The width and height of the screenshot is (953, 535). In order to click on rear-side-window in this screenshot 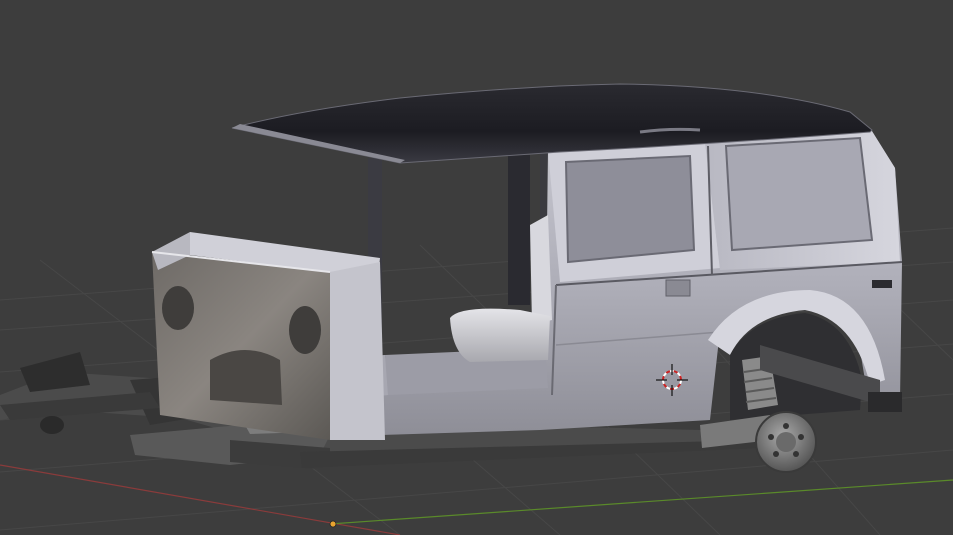, I will do `click(799, 194)`.